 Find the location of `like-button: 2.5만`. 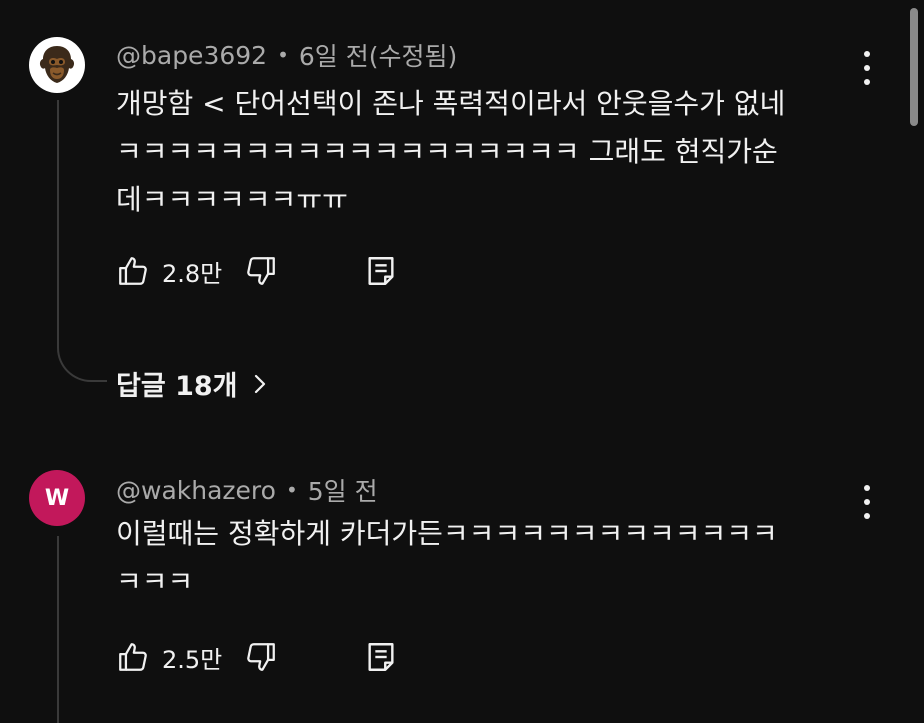

like-button: 2.5만 is located at coordinates (180, 657).